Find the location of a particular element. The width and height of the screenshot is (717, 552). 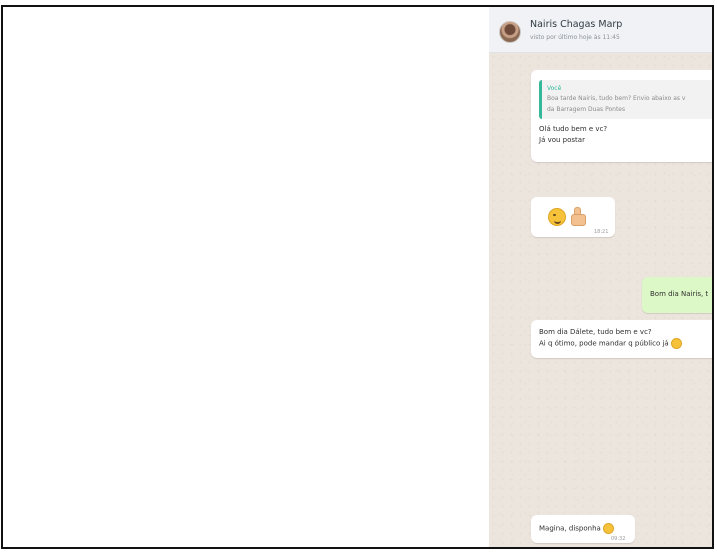

message-incoming-emoji: 18:21 is located at coordinates (573, 217).